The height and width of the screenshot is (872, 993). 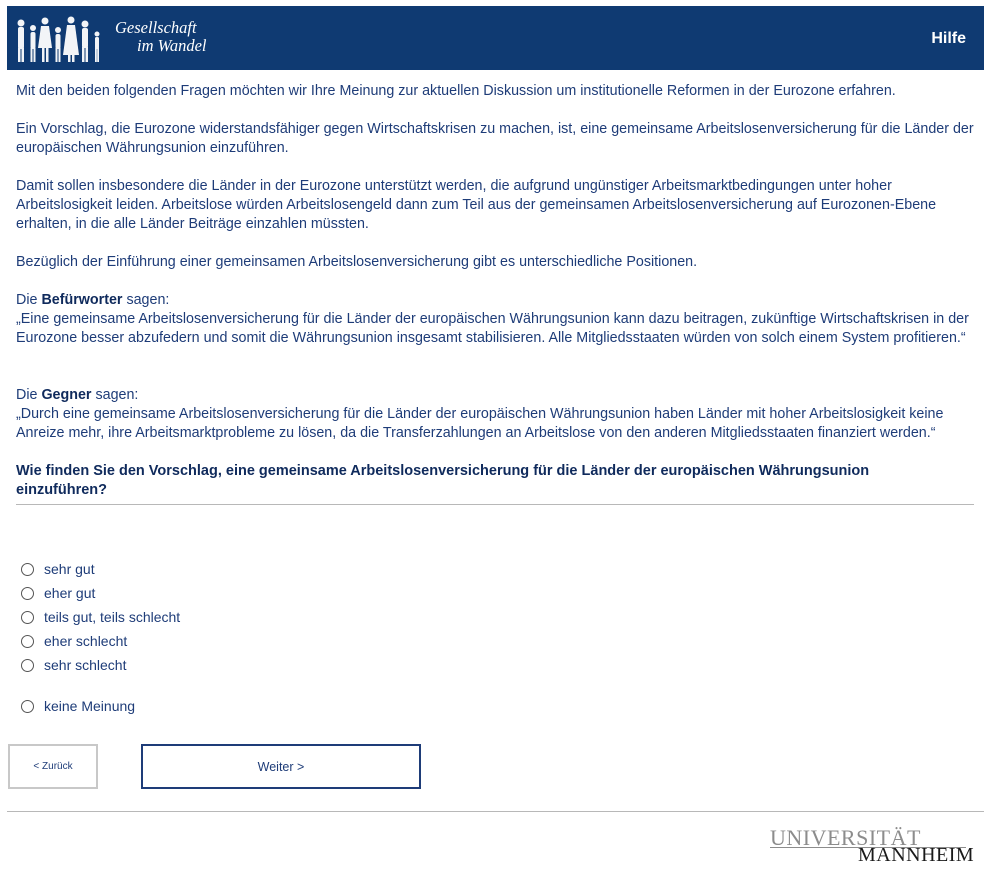 What do you see at coordinates (495, 504) in the screenshot?
I see `divider` at bounding box center [495, 504].